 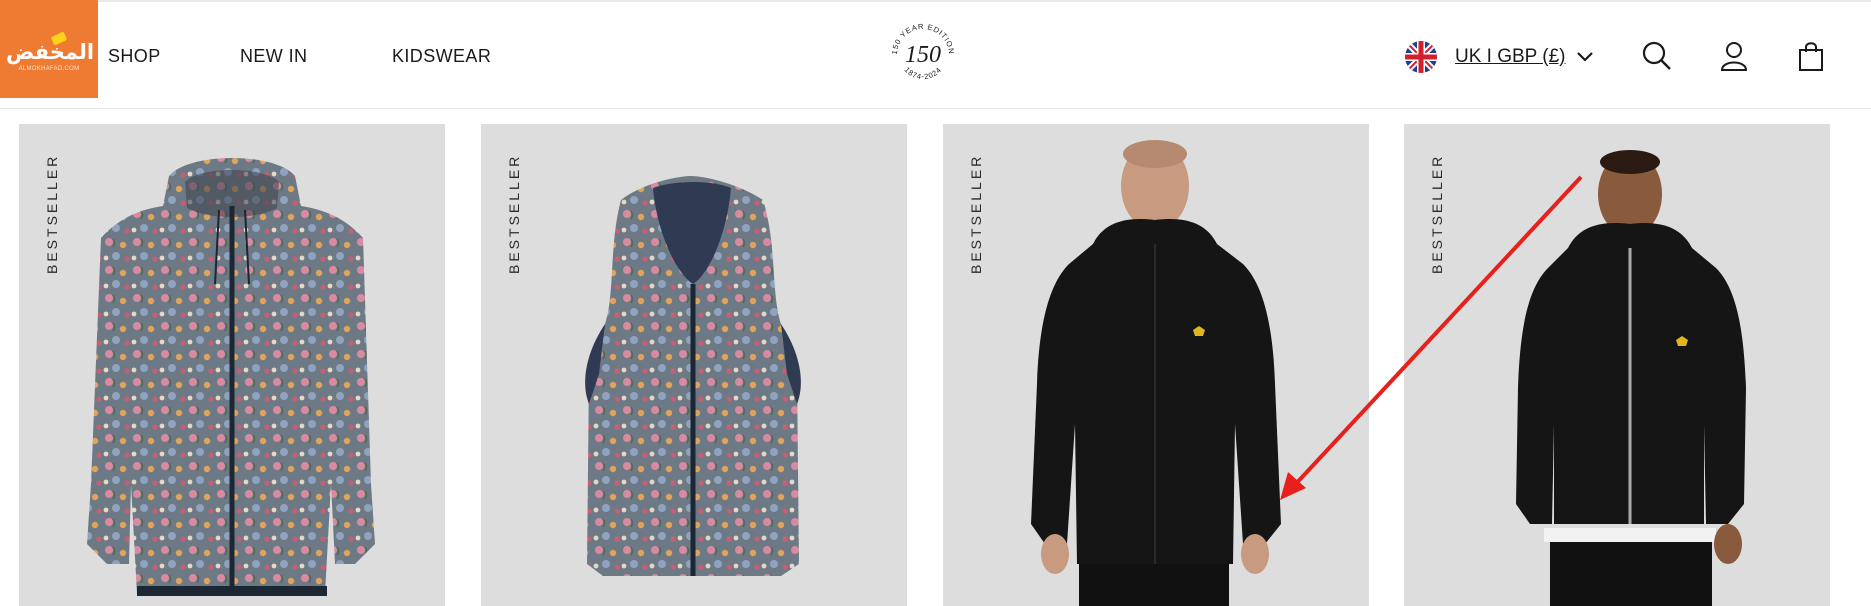 What do you see at coordinates (935, 1) in the screenshot?
I see `header-top-border` at bounding box center [935, 1].